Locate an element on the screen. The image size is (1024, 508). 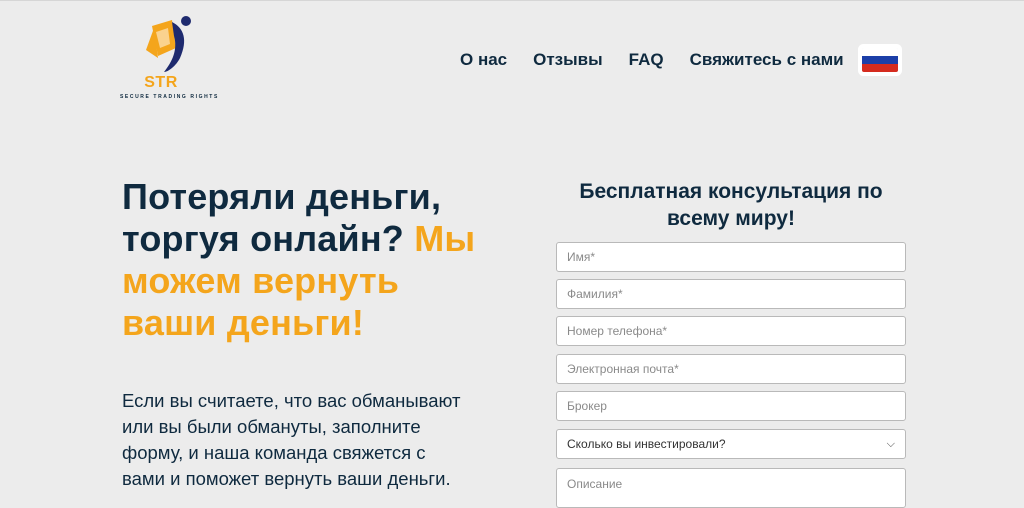
logo-mark-icon is located at coordinates (168, 44).